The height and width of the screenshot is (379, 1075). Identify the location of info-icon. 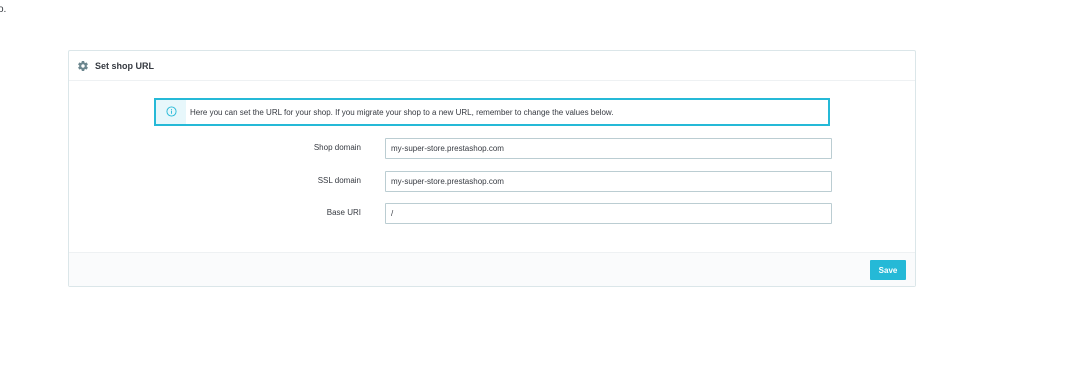
(171, 112).